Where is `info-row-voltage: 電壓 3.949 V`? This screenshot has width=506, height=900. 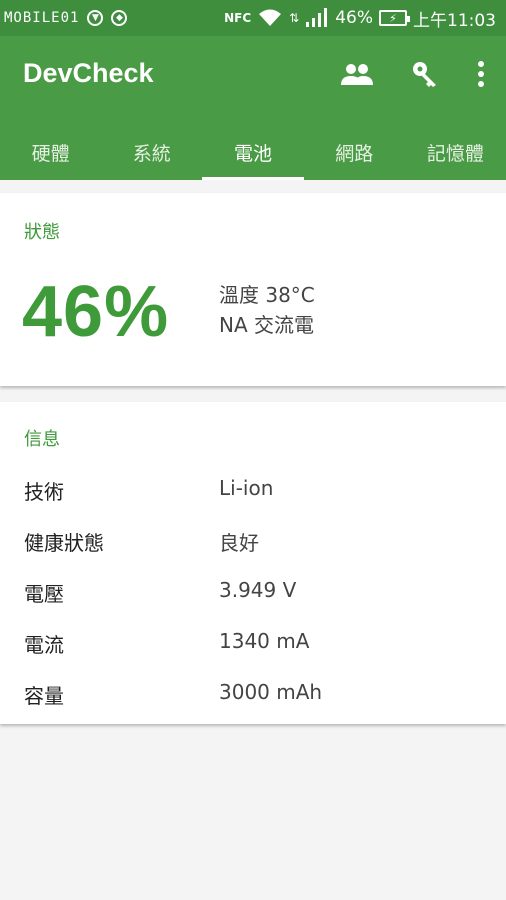
info-row-voltage: 電壓 3.949 V is located at coordinates (253, 598).